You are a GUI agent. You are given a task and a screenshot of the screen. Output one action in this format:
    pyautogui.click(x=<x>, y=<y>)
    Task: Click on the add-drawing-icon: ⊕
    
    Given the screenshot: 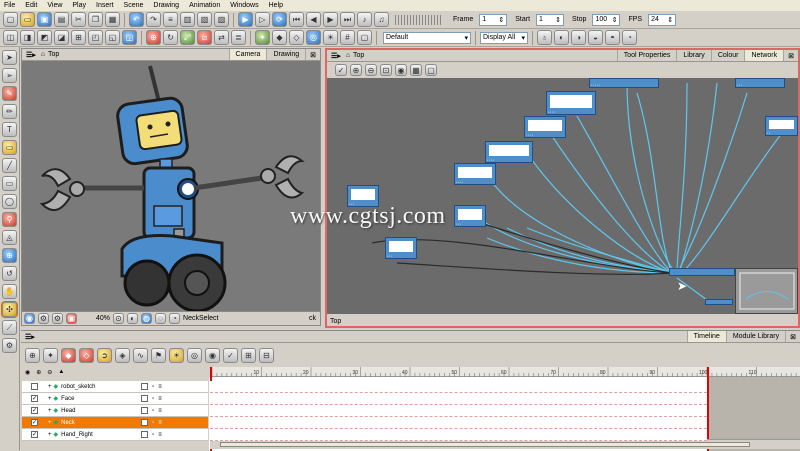 What is the action you would take?
    pyautogui.click(x=32, y=355)
    